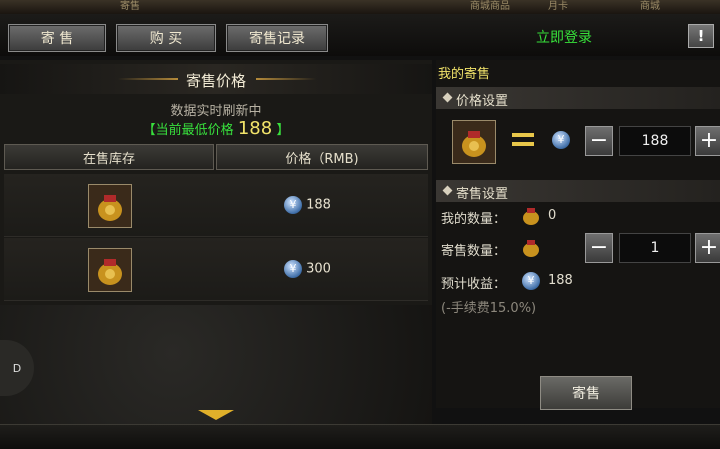 The width and height of the screenshot is (720, 449). What do you see at coordinates (655, 141) in the screenshot?
I see `price-input: 188` at bounding box center [655, 141].